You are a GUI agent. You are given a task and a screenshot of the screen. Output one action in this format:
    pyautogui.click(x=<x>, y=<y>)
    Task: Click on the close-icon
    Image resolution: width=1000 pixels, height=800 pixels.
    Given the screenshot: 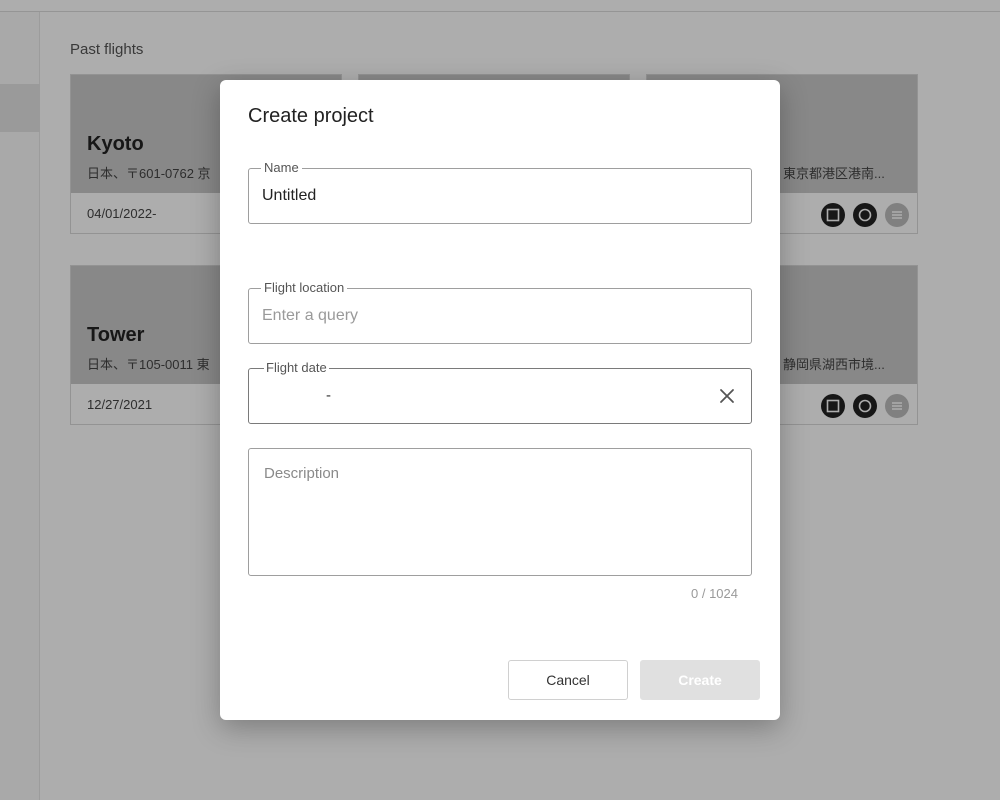 What is the action you would take?
    pyautogui.click(x=727, y=396)
    